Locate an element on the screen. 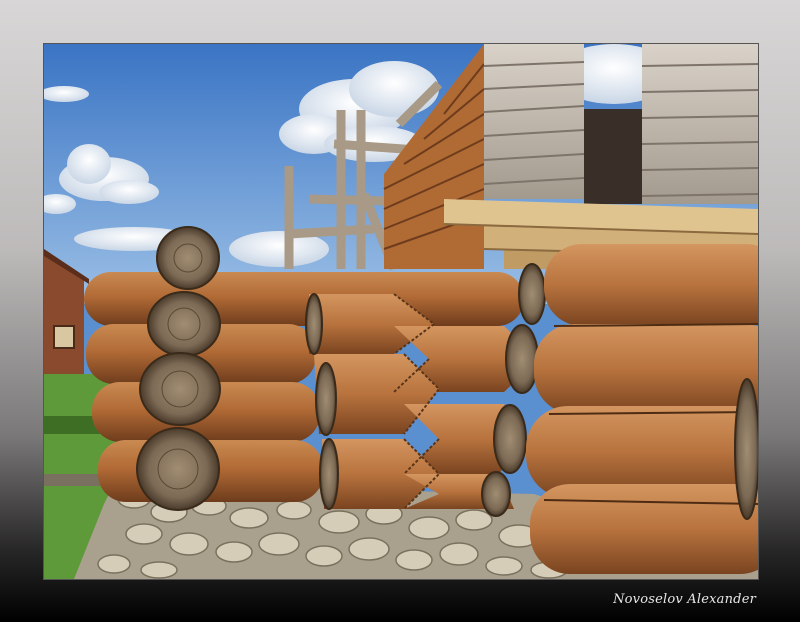 The image size is (800, 622). photographer-credit: Novoselov Alexander is located at coordinates (684, 599).